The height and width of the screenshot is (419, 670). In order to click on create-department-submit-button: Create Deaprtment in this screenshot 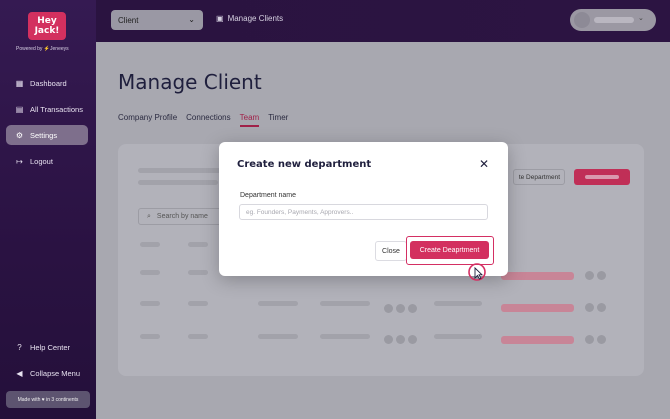, I will do `click(449, 250)`.